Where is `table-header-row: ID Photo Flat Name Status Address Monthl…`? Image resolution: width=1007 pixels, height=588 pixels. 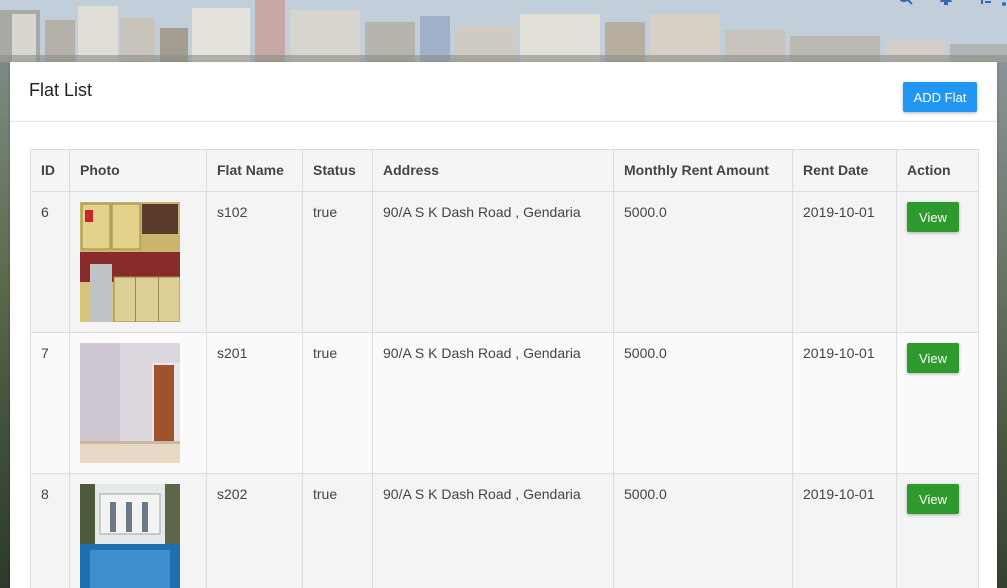 table-header-row: ID Photo Flat Name Status Address Monthl… is located at coordinates (504, 170).